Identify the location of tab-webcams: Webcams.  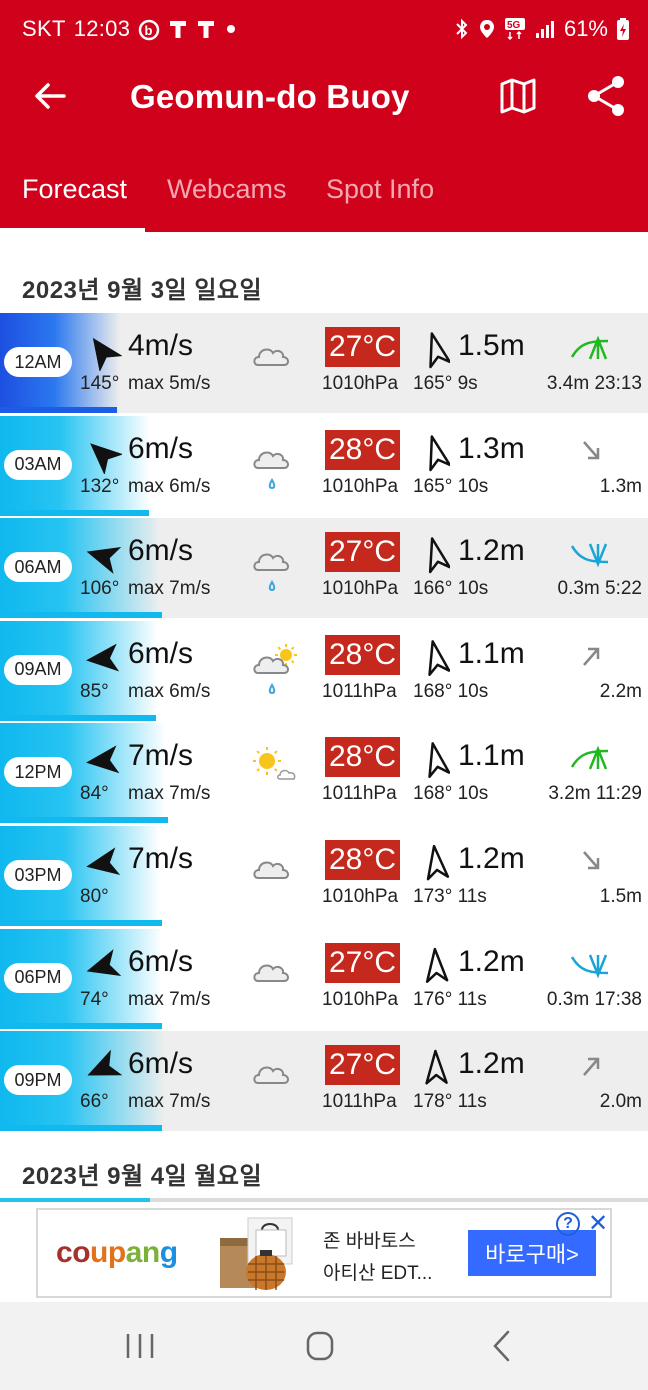
(227, 189).